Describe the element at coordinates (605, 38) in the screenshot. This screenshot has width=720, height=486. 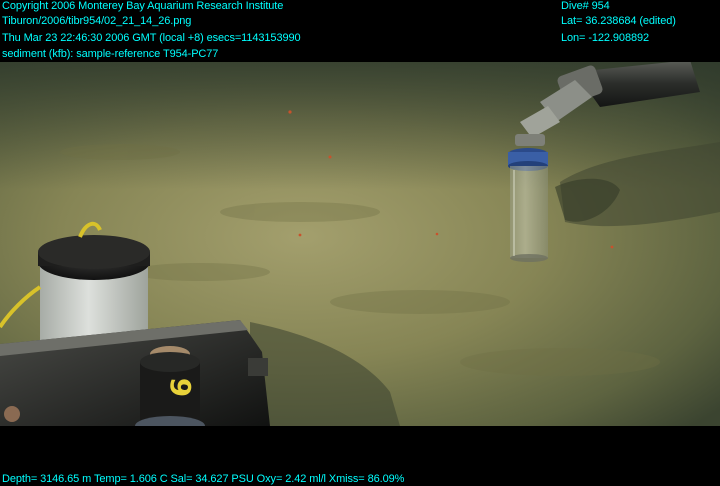
I see `longitude-text: Lon= -122.908892` at that location.